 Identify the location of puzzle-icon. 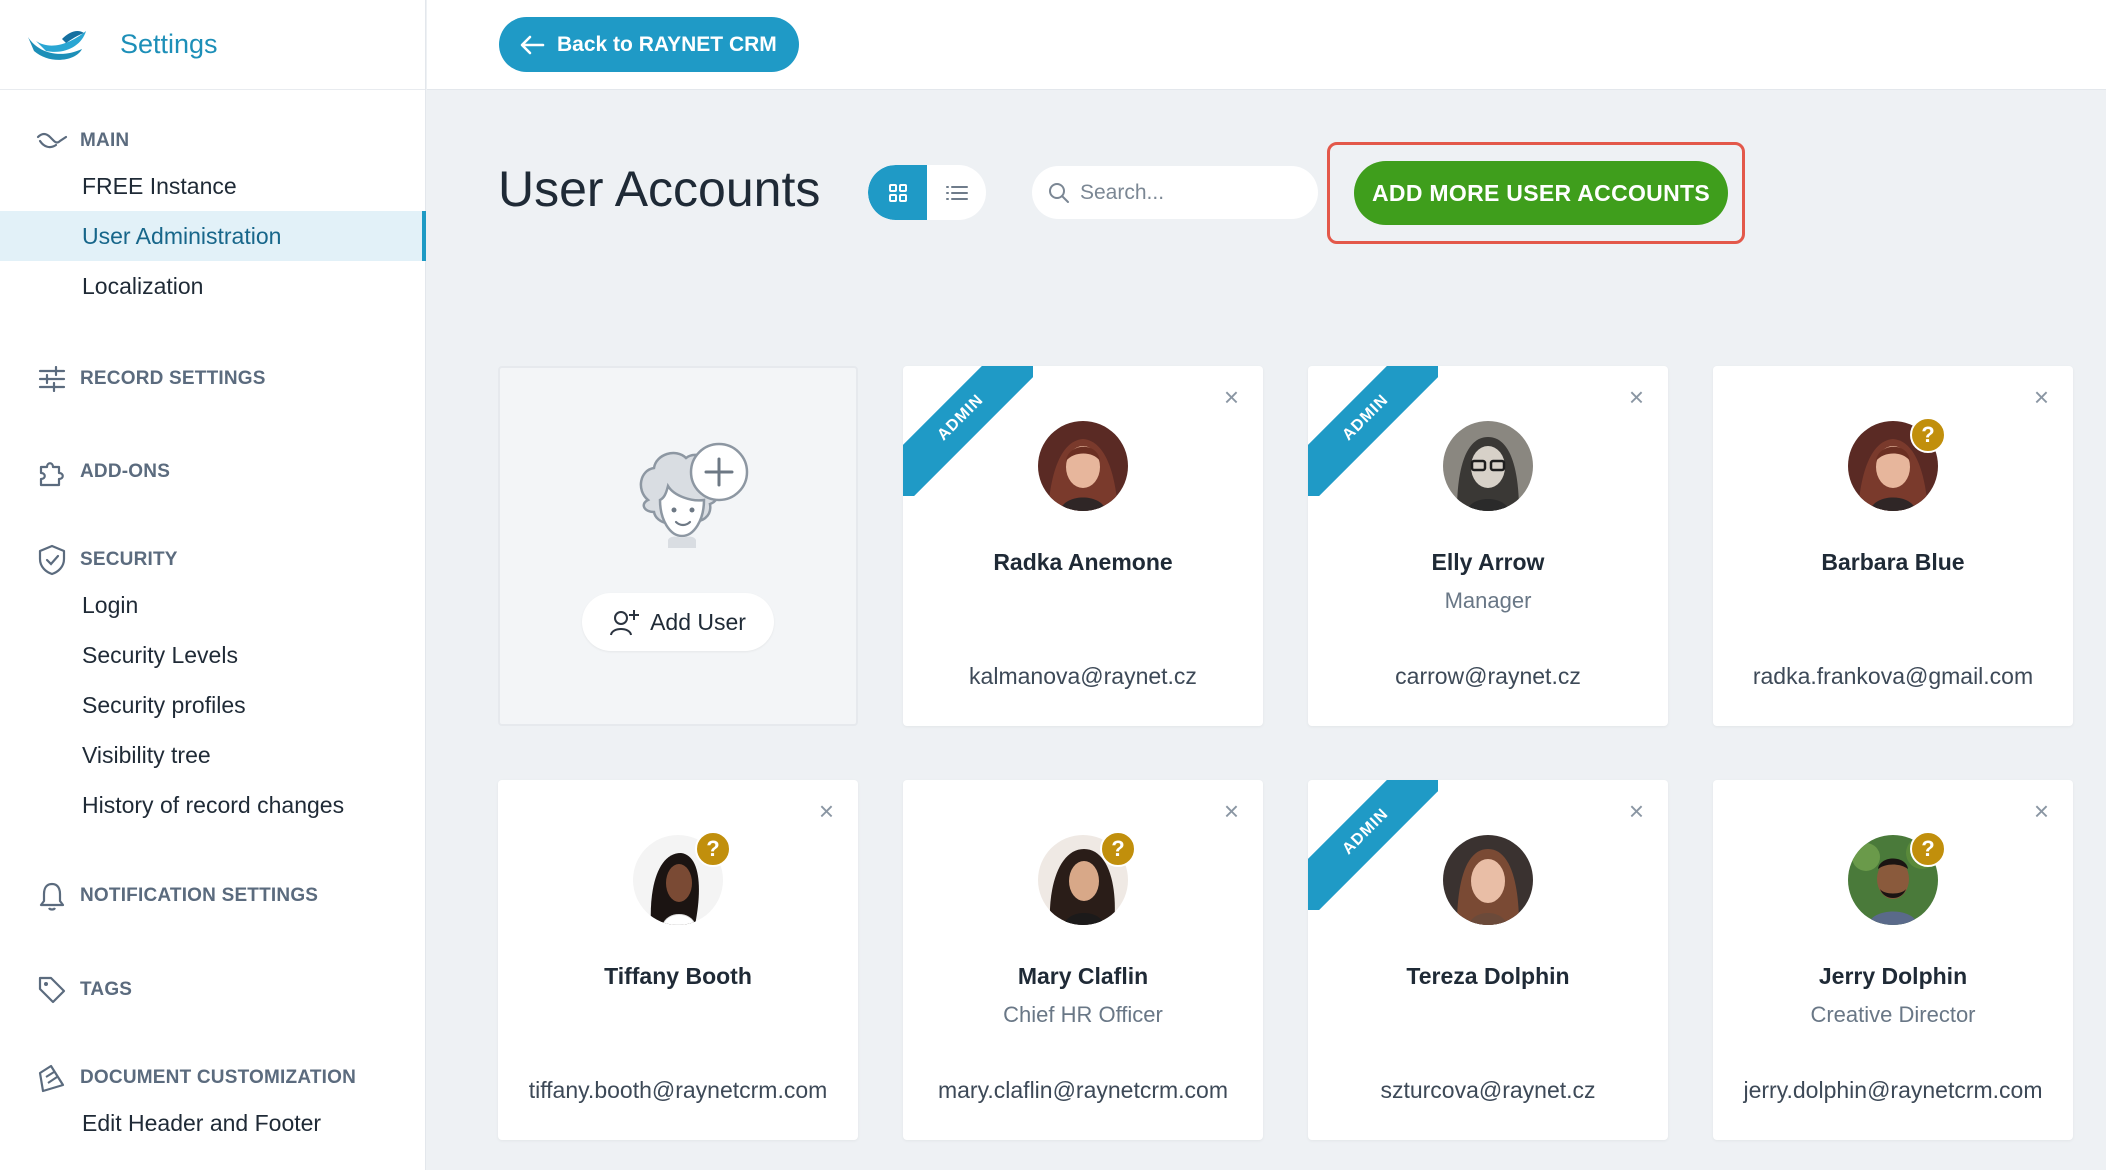
(52, 472).